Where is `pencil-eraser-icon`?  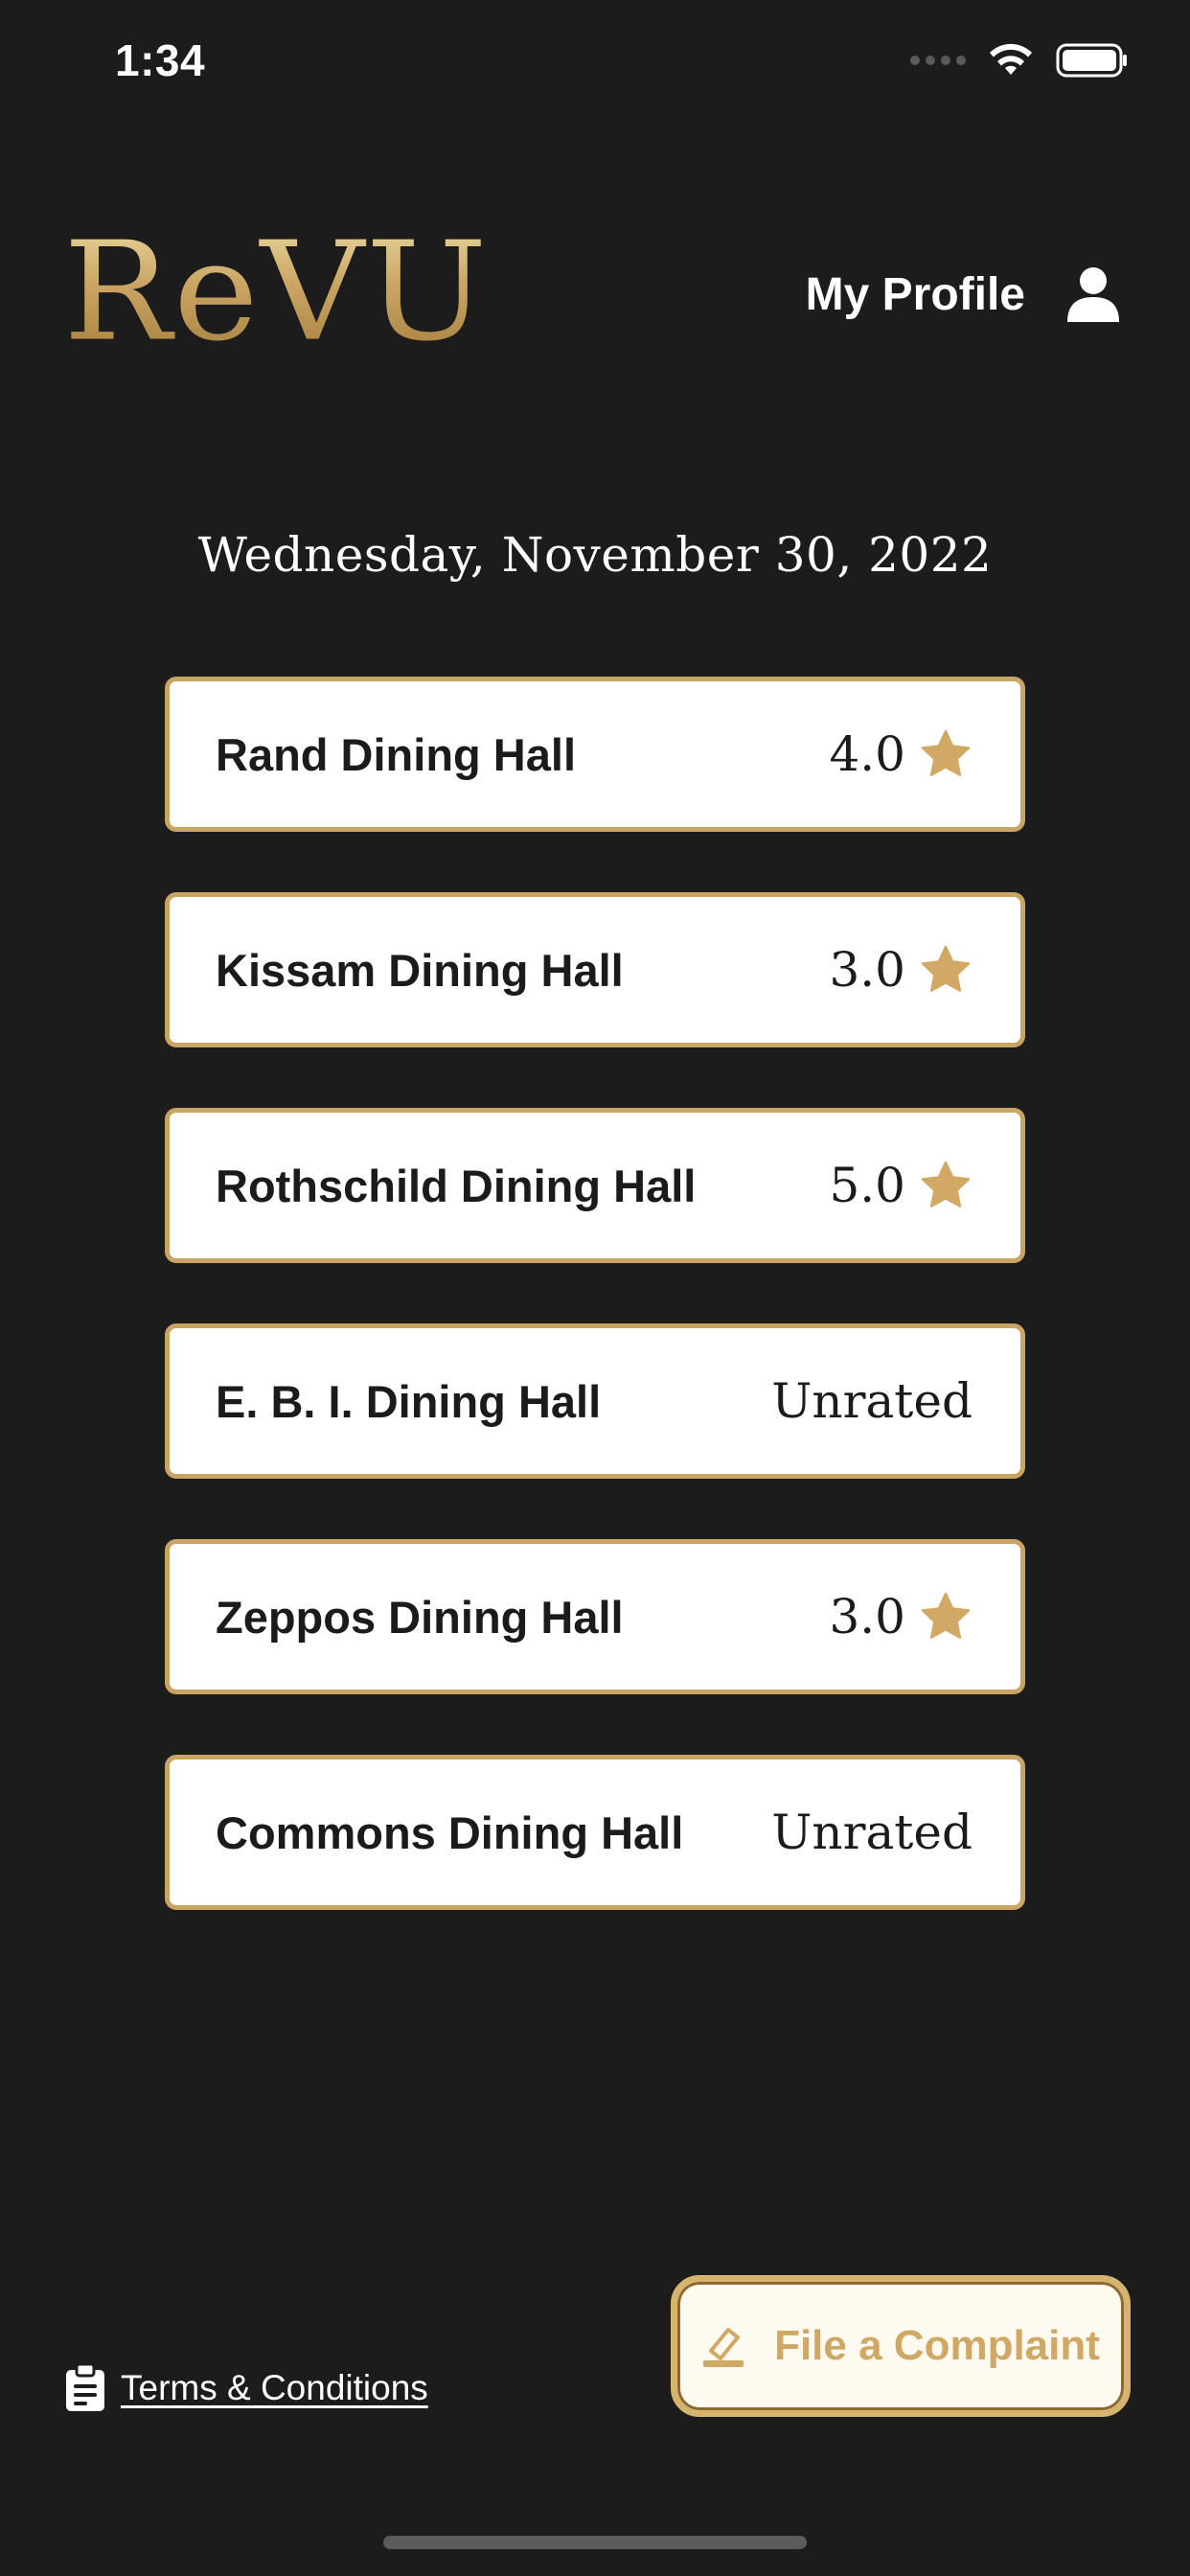
pencil-eraser-icon is located at coordinates (724, 2347).